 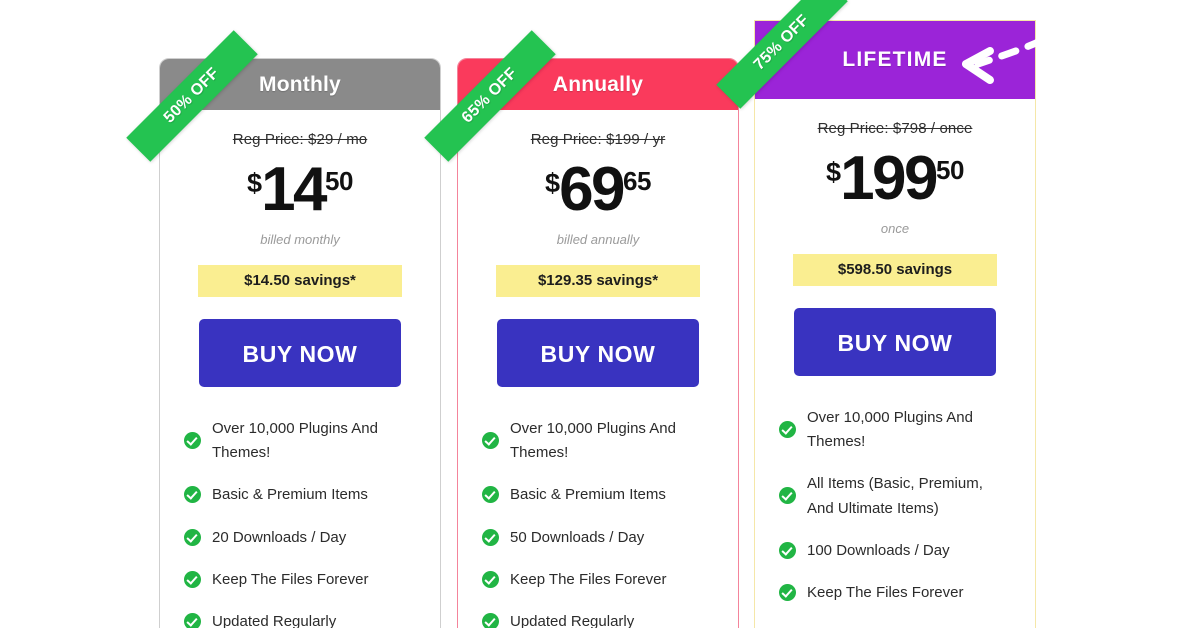 What do you see at coordinates (300, 239) in the screenshot?
I see `billing-period-monthly: billed monthly` at bounding box center [300, 239].